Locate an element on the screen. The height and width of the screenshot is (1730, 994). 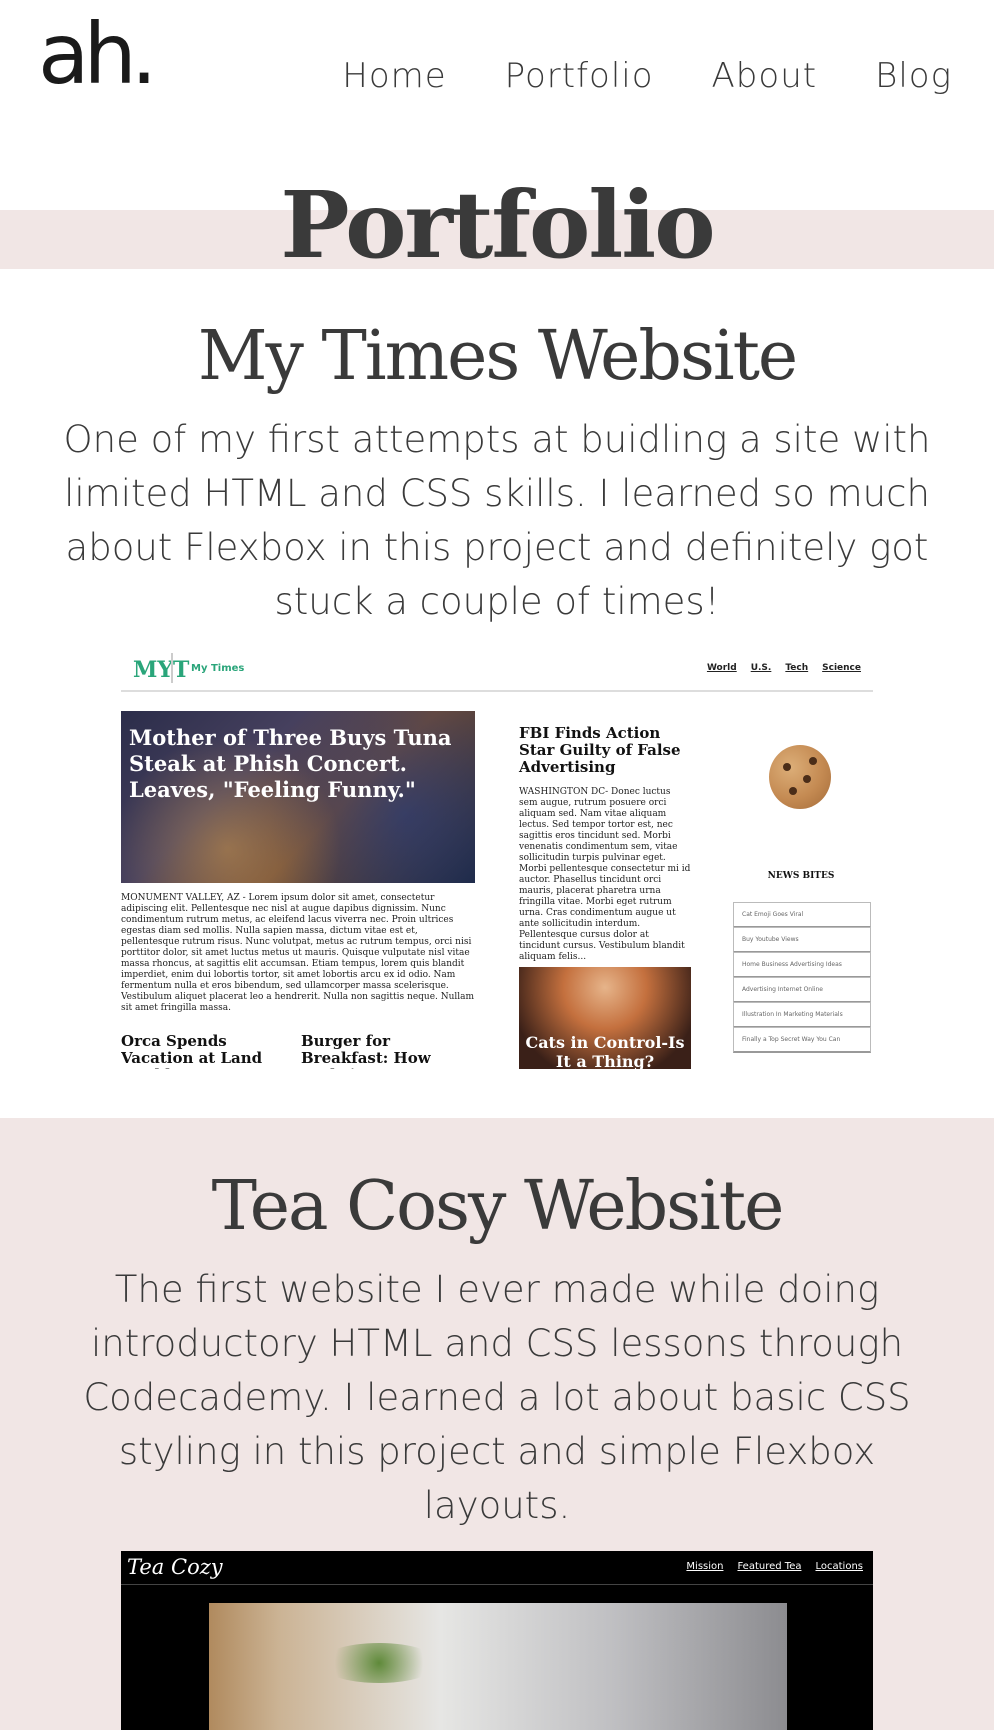
news-bite-item: Advertising Internet Online is located at coordinates (802, 989).